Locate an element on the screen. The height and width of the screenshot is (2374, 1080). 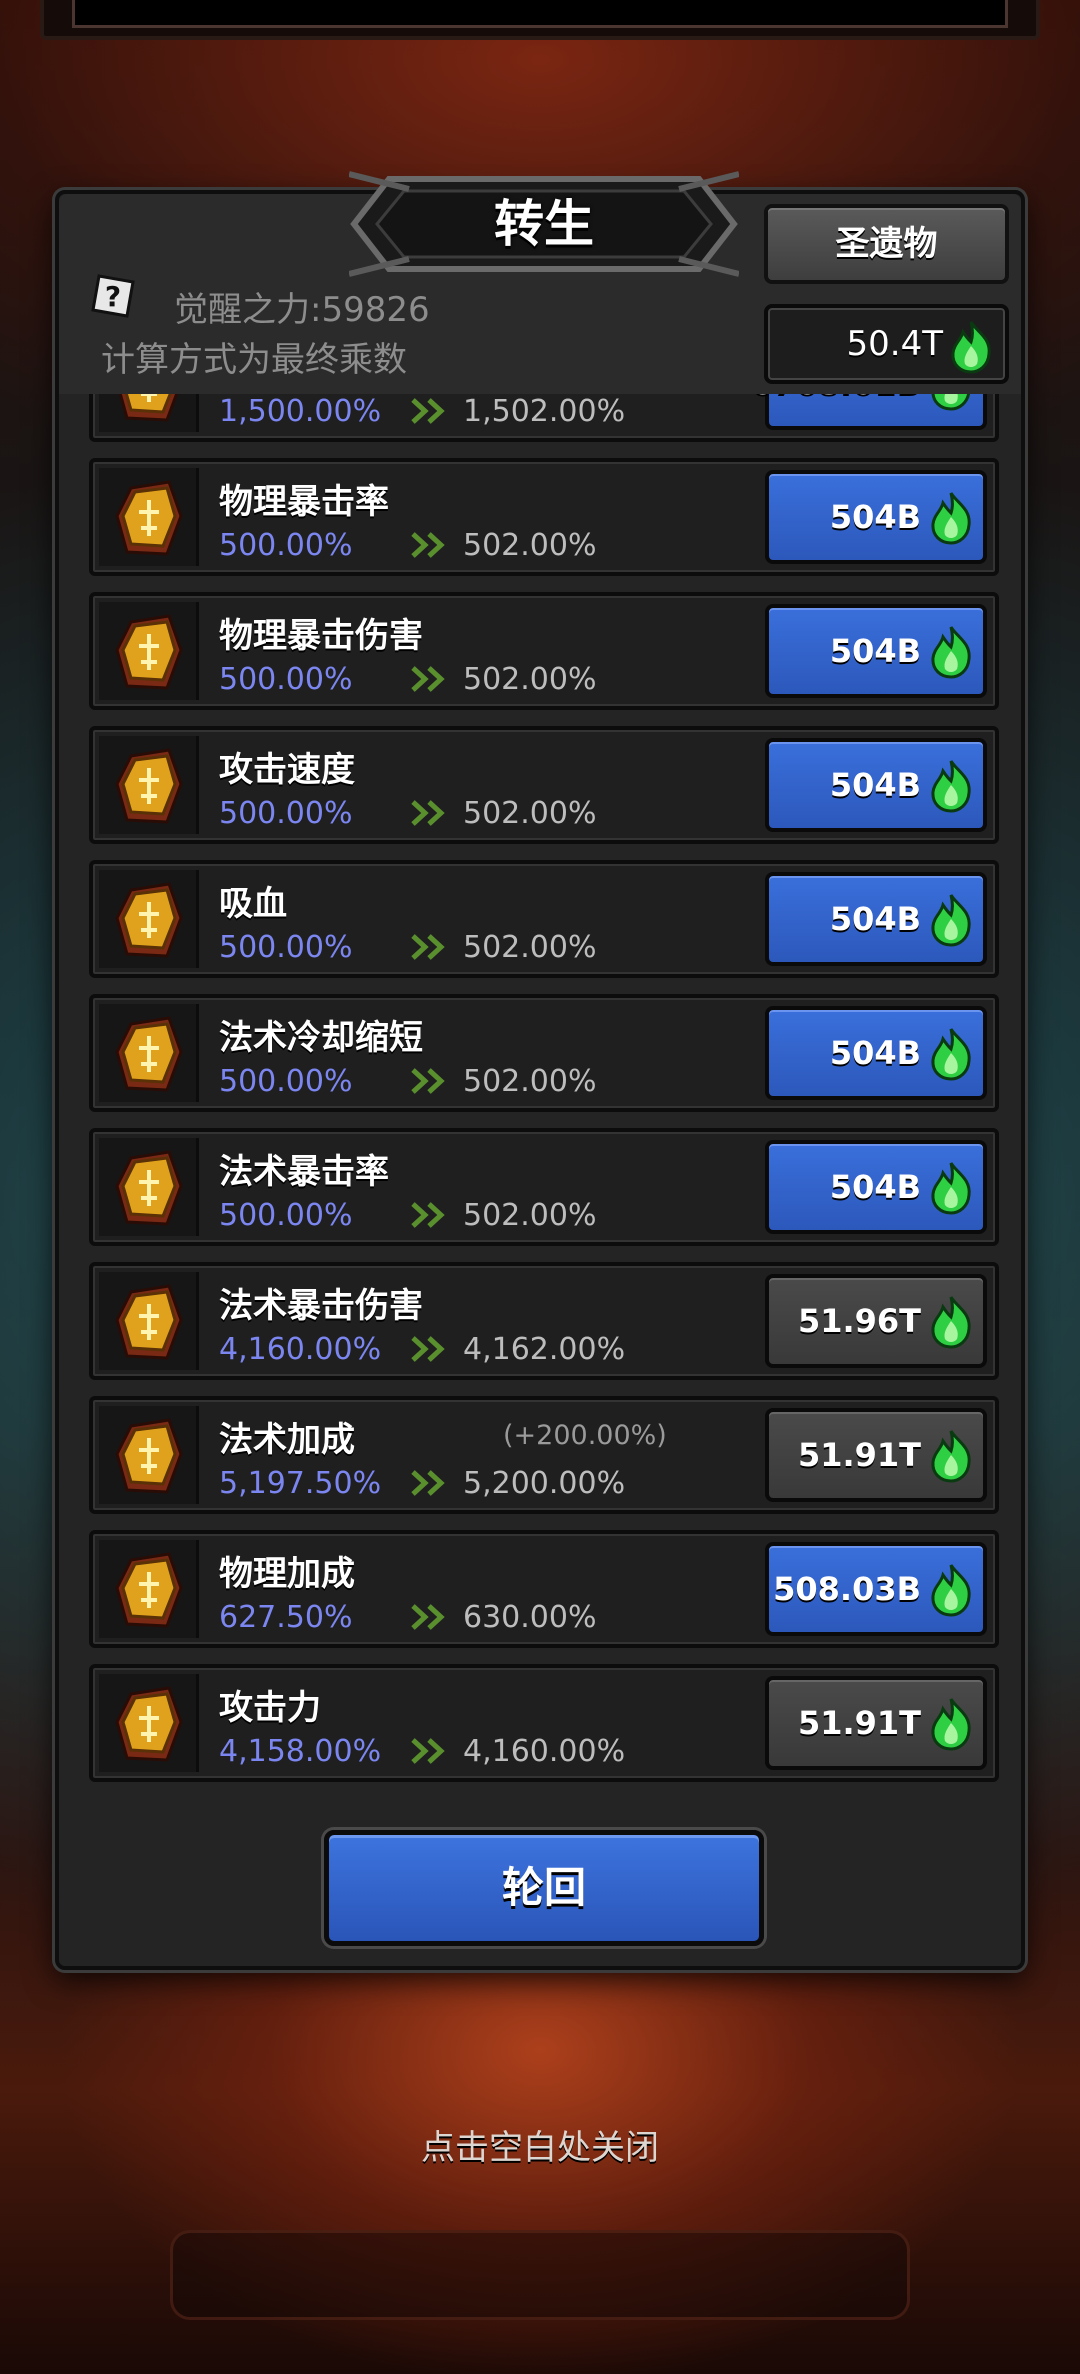
currency-display: 50.4T is located at coordinates (886, 344).